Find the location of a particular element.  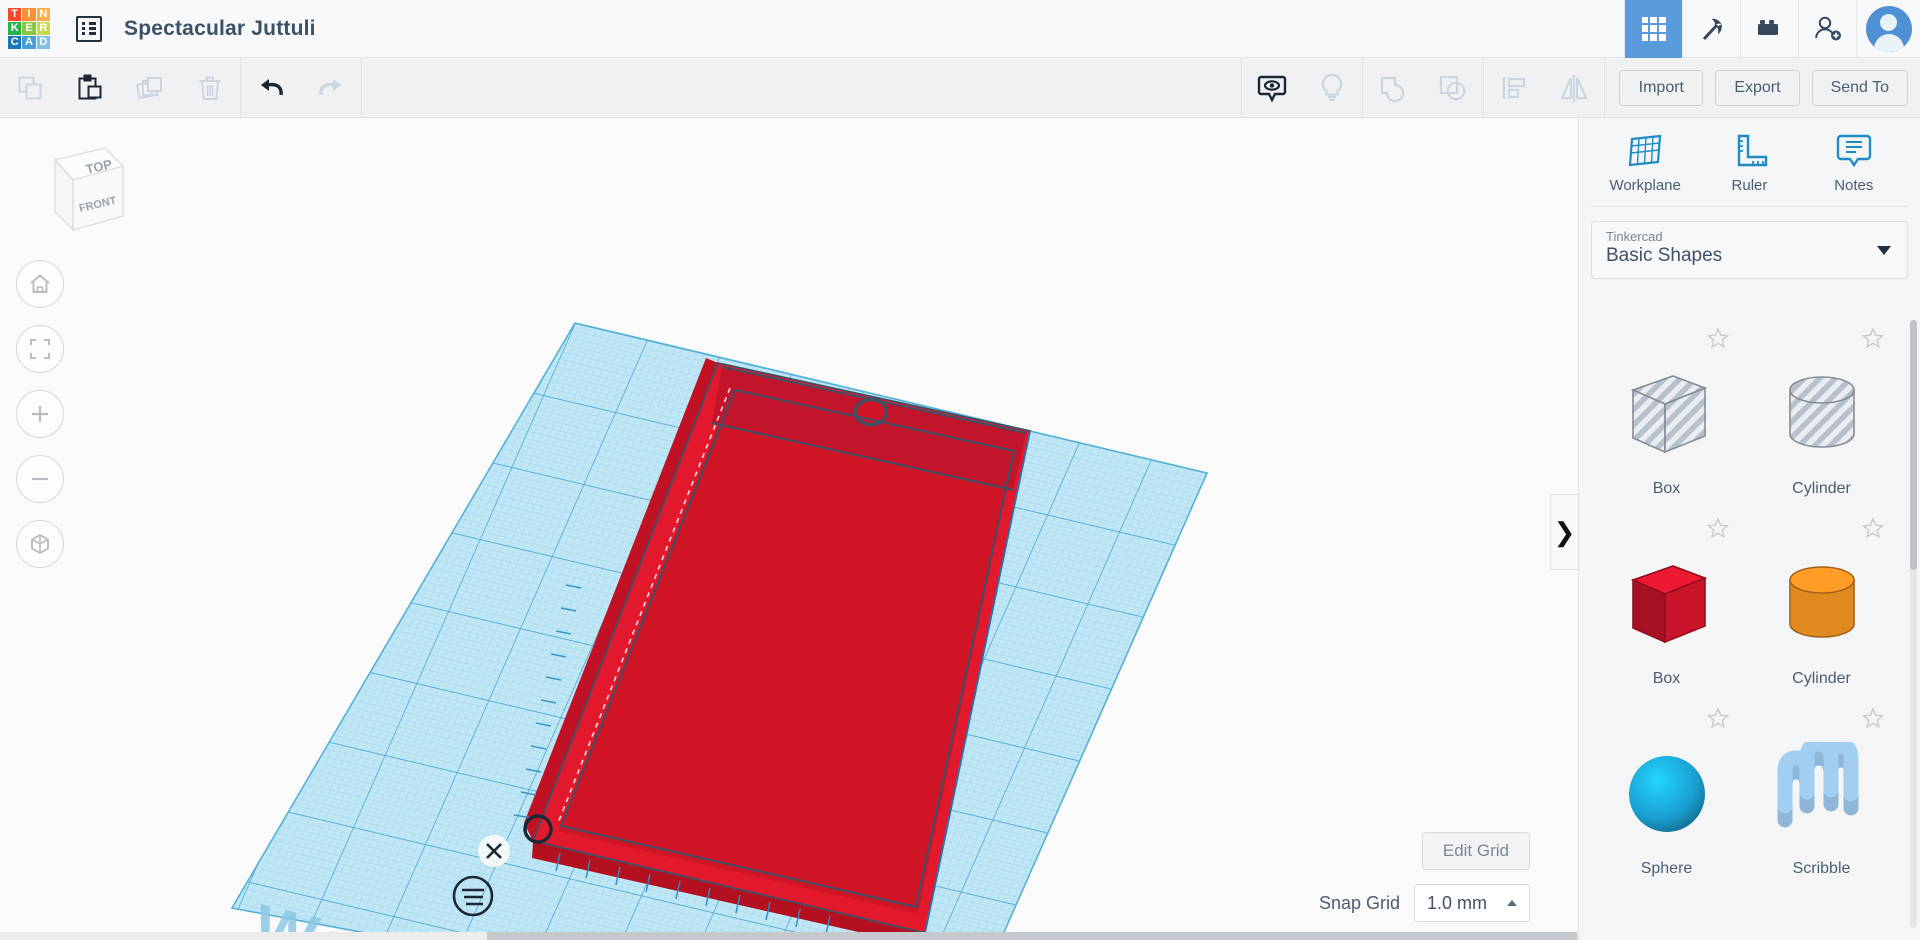

logo-tile-n: N is located at coordinates (43, 14).